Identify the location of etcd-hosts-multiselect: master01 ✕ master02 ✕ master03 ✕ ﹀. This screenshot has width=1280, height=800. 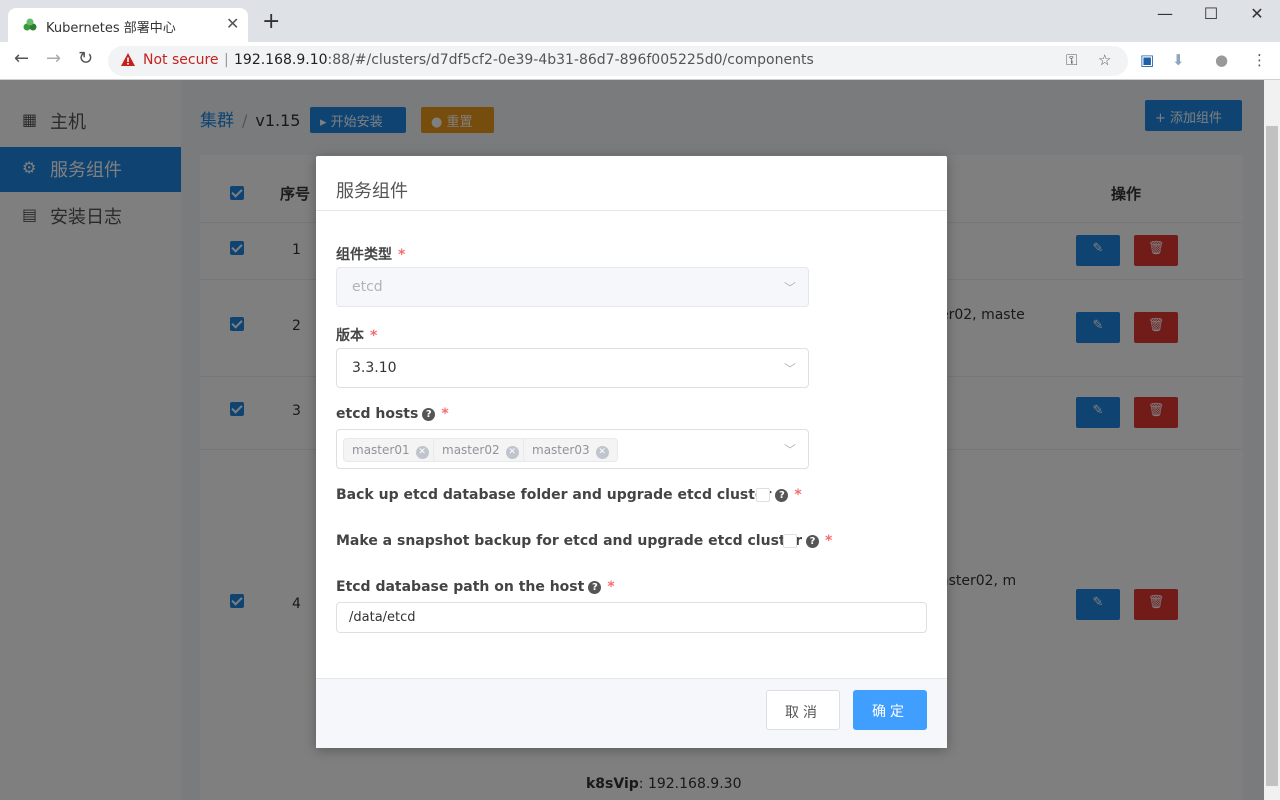
(572, 449).